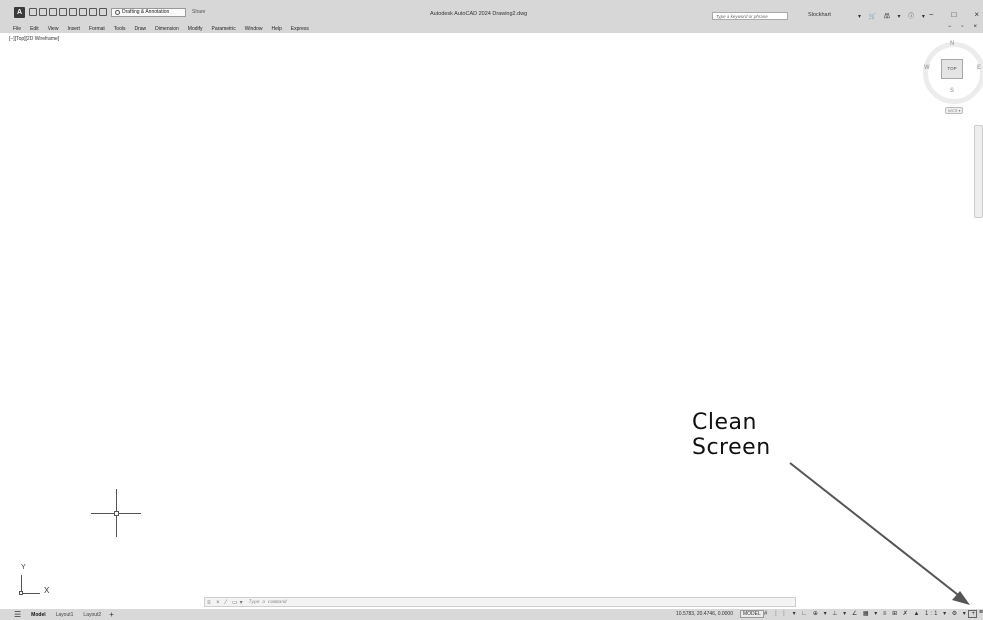 The image size is (983, 620). What do you see at coordinates (43, 12) in the screenshot?
I see `open-file-icon` at bounding box center [43, 12].